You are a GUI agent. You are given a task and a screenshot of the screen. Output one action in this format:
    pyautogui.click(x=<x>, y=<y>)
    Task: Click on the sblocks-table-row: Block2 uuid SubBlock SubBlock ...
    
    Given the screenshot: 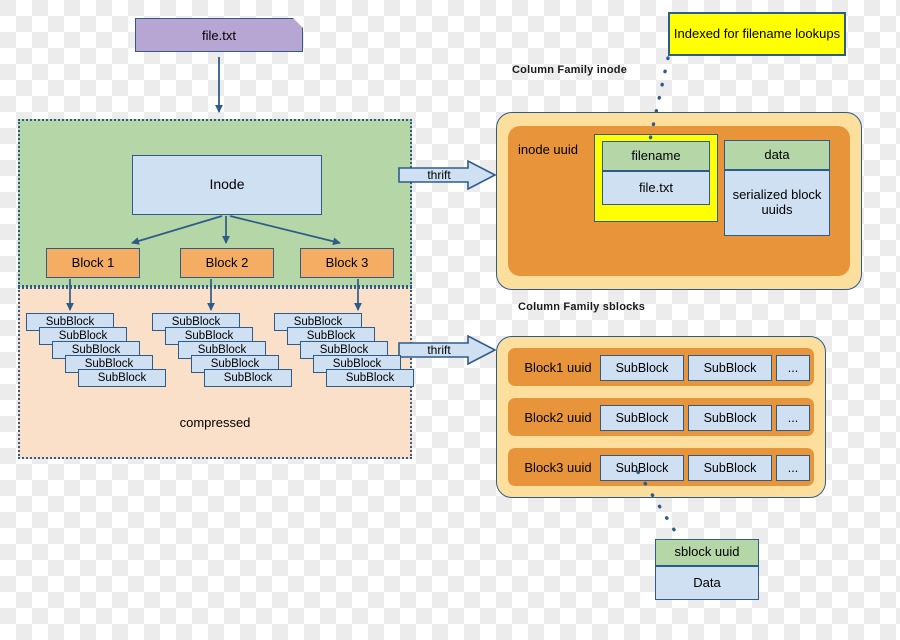 What is the action you would take?
    pyautogui.click(x=661, y=417)
    